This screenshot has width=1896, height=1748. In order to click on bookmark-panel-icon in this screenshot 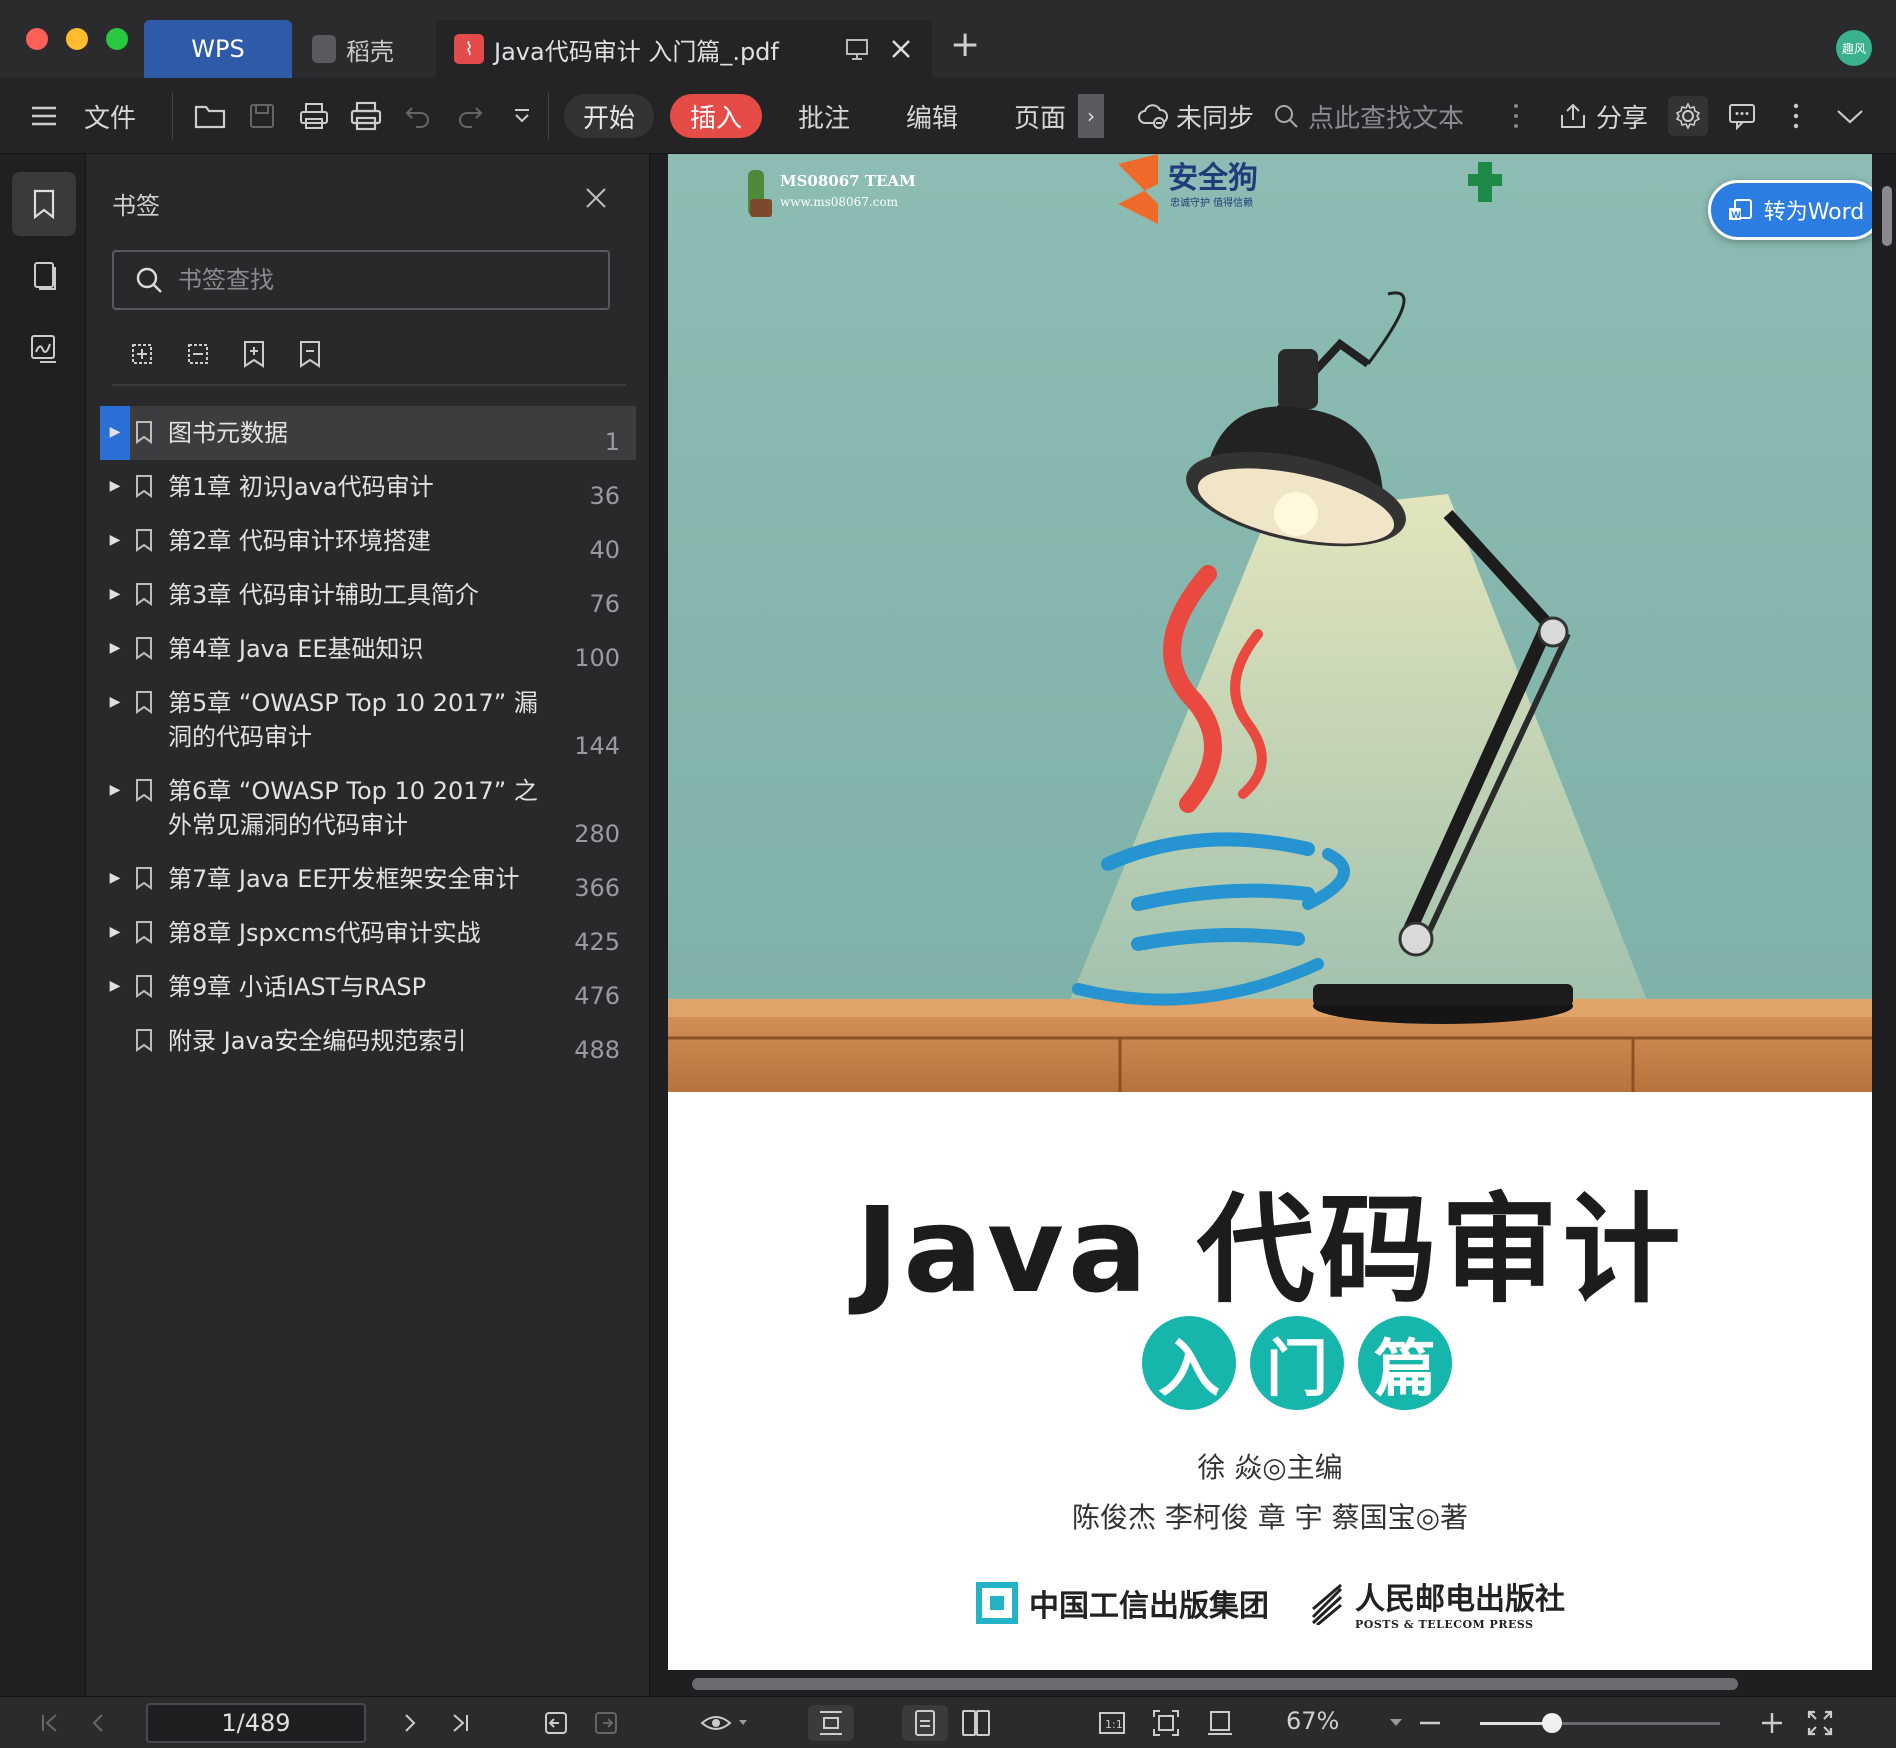, I will do `click(44, 204)`.